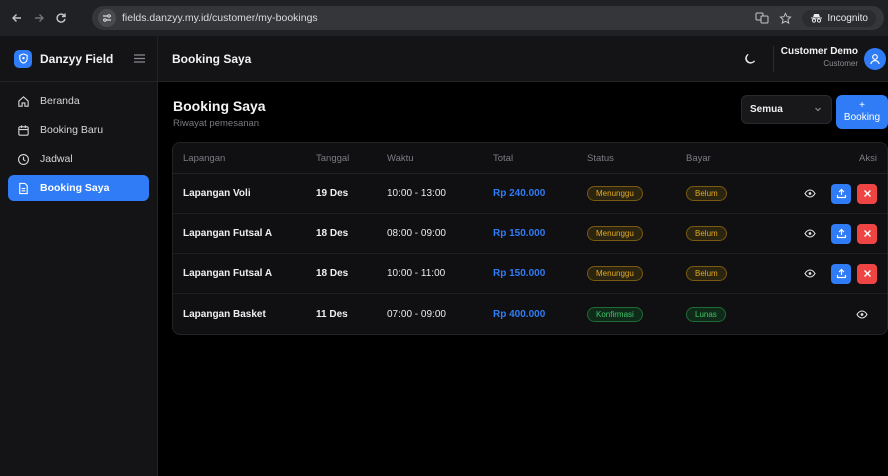 Image resolution: width=888 pixels, height=476 pixels. Describe the element at coordinates (60, 101) in the screenshot. I see `sidebar-item-label: Beranda` at that location.